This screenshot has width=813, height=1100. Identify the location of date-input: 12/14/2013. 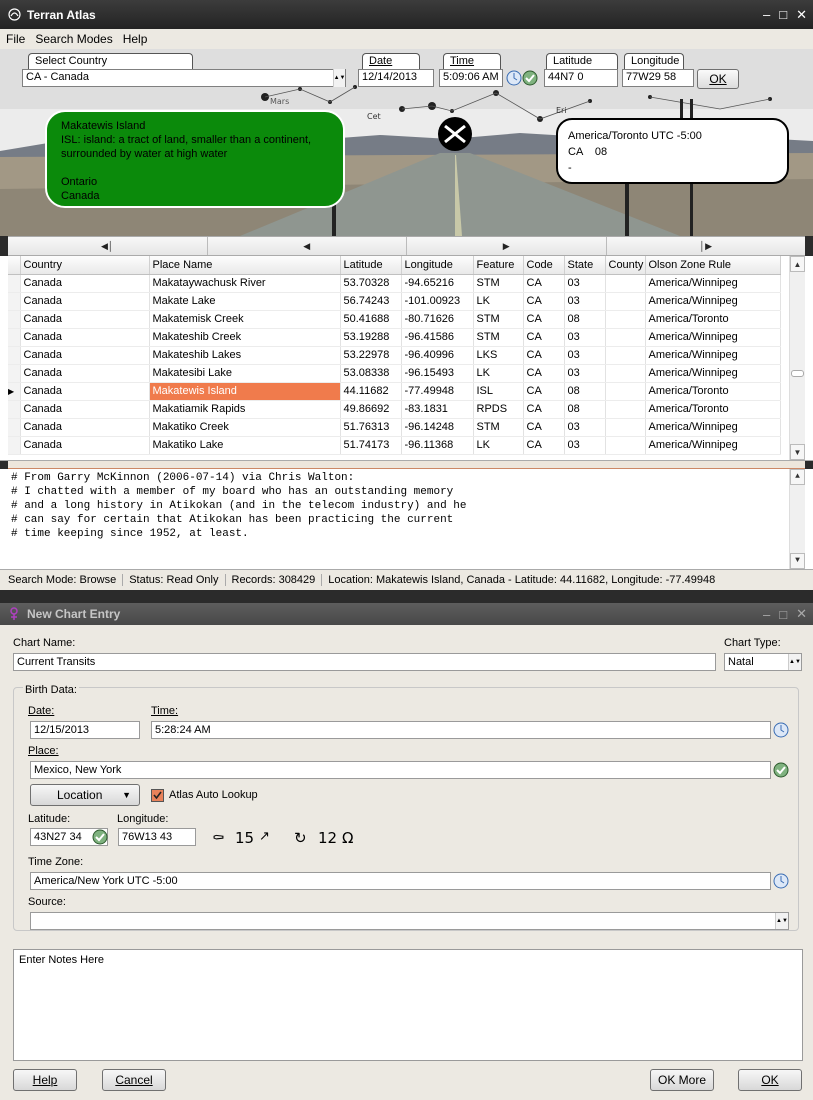
(396, 78).